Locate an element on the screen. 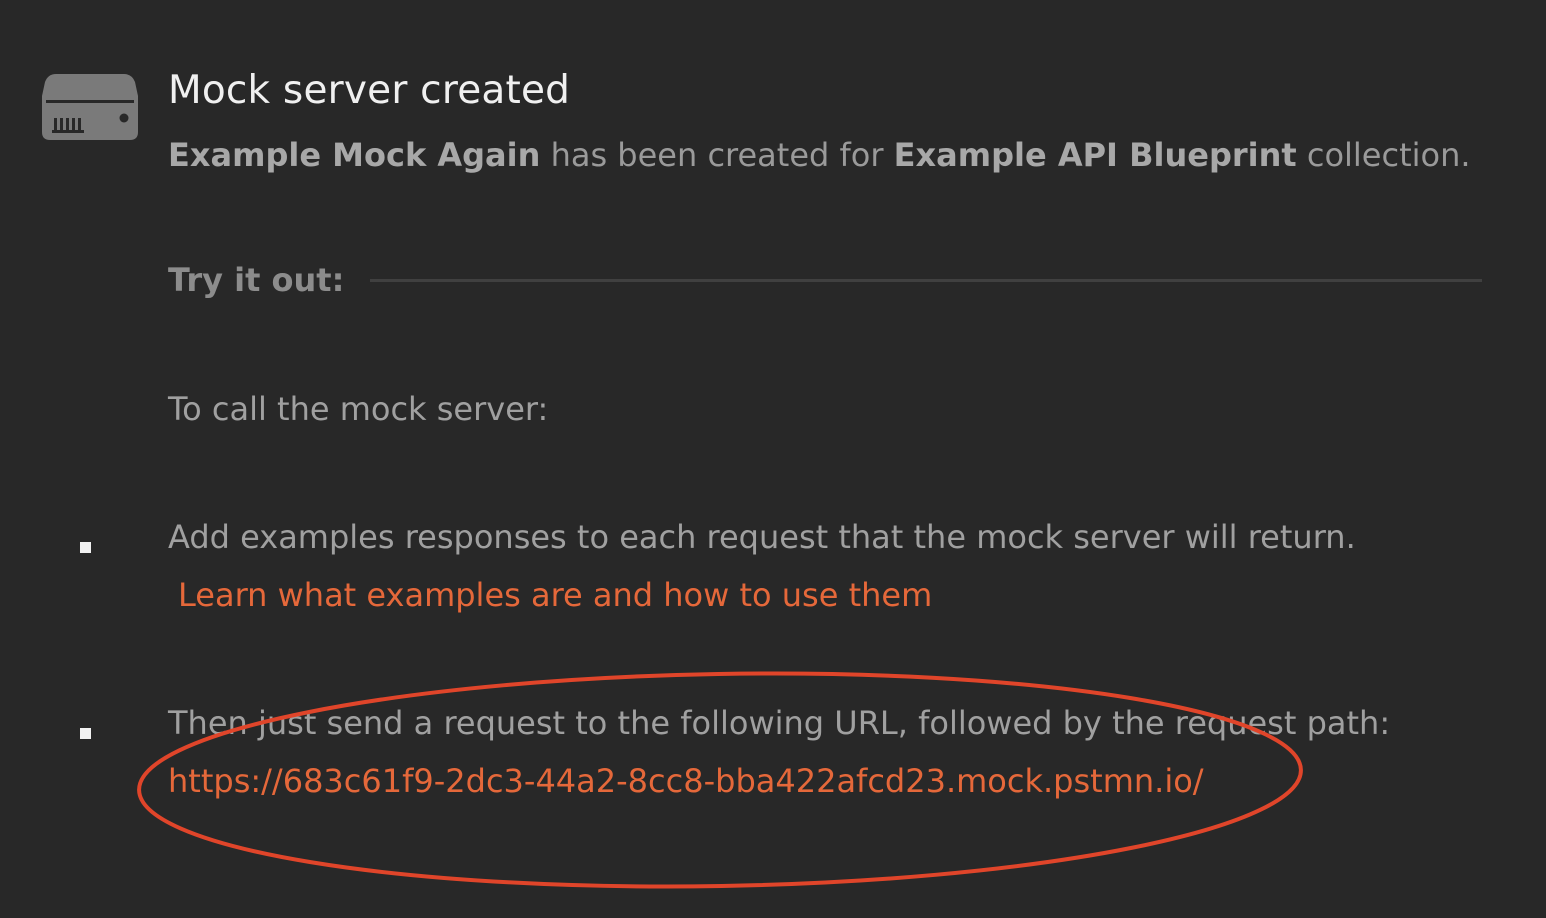  summary-middle-text: has been created for is located at coordinates (717, 155).